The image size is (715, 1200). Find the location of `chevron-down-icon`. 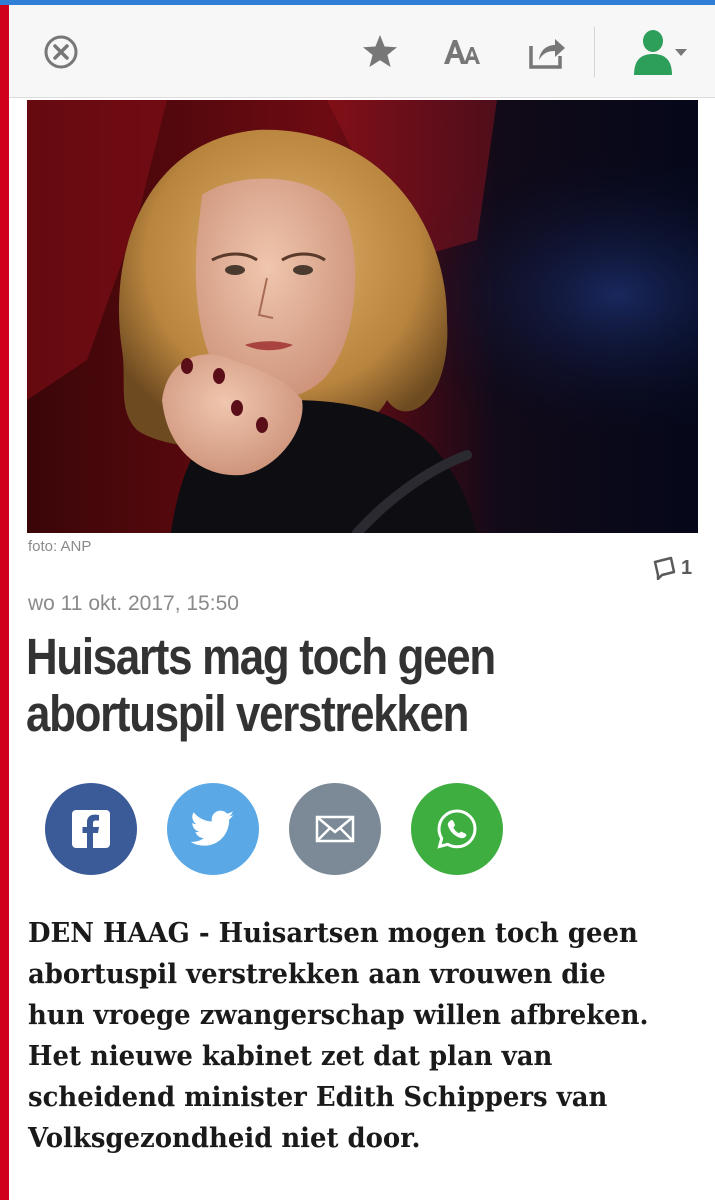

chevron-down-icon is located at coordinates (681, 52).